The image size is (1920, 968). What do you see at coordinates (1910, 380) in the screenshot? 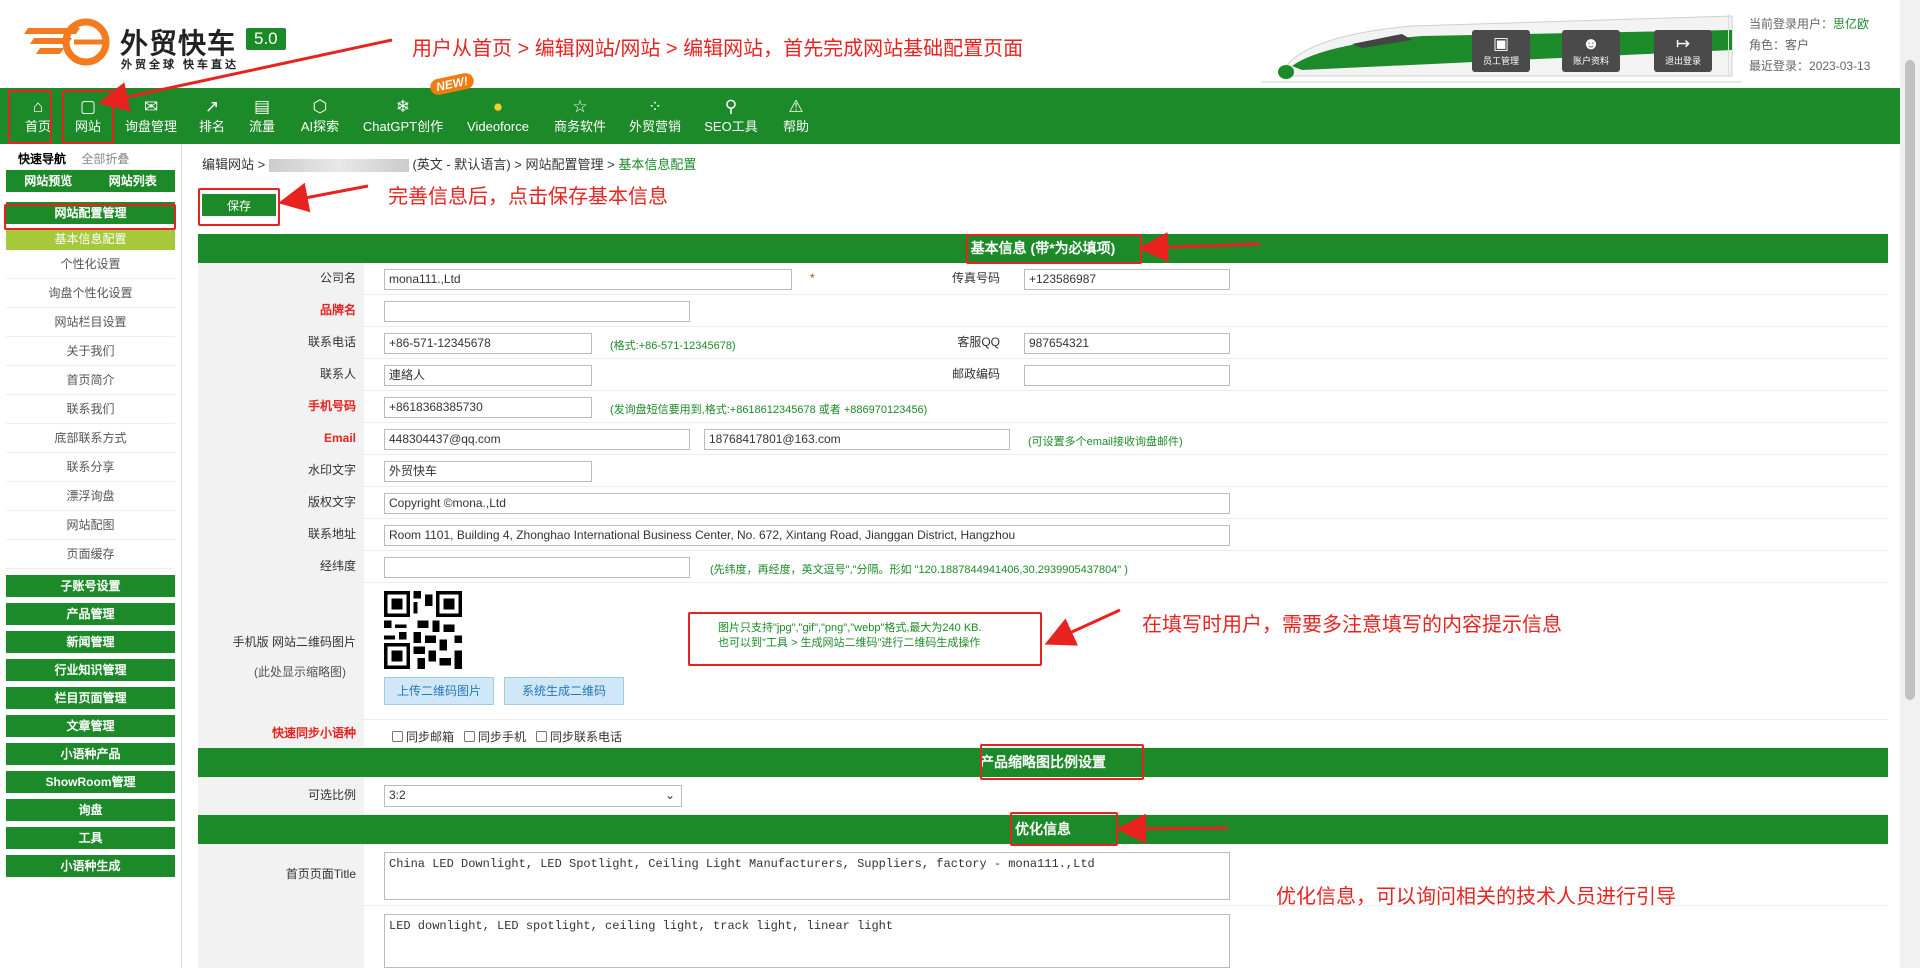
I see `scrollbar-thumb` at bounding box center [1910, 380].